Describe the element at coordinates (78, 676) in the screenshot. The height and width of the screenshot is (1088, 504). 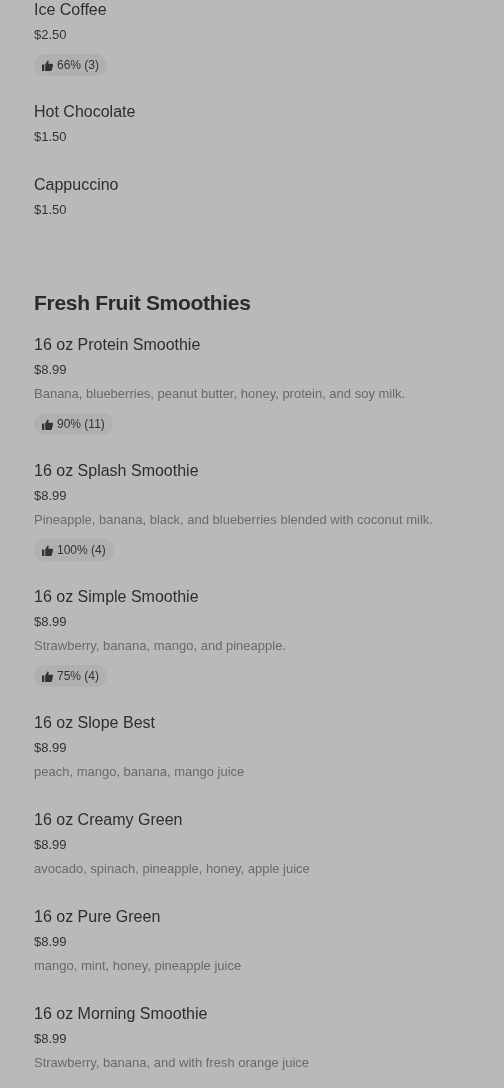
I see `rating-text: 75% (4)` at that location.